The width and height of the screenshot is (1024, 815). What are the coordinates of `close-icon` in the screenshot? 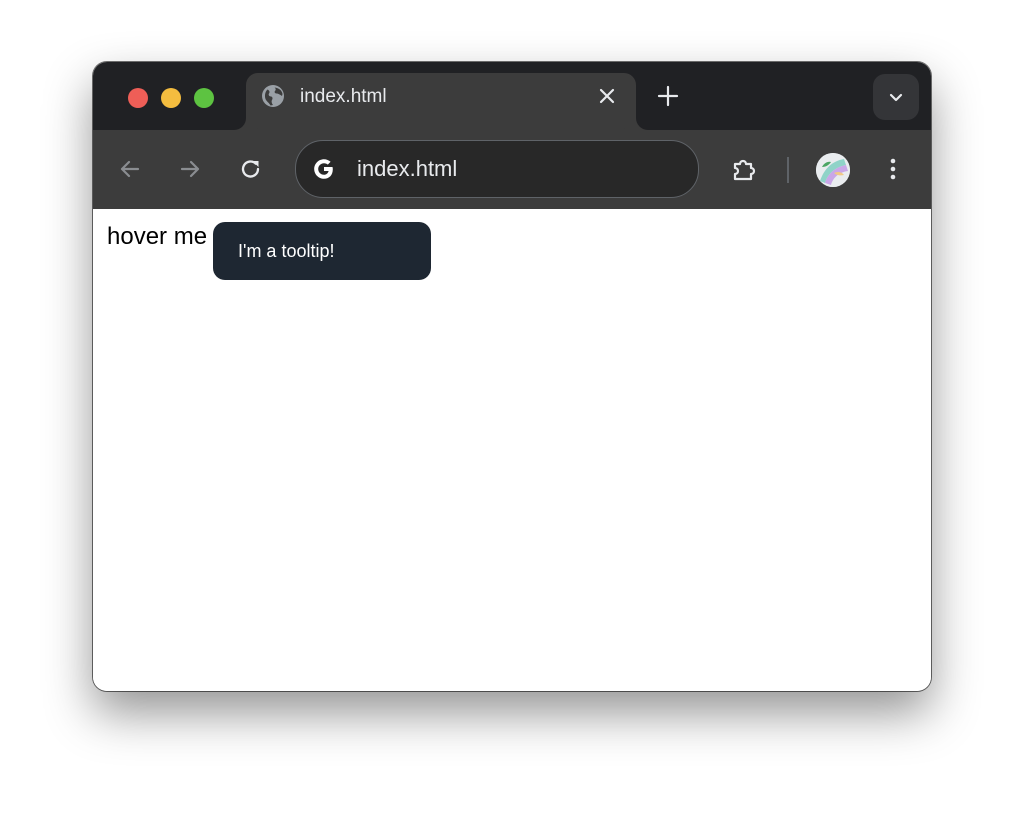 It's located at (607, 96).